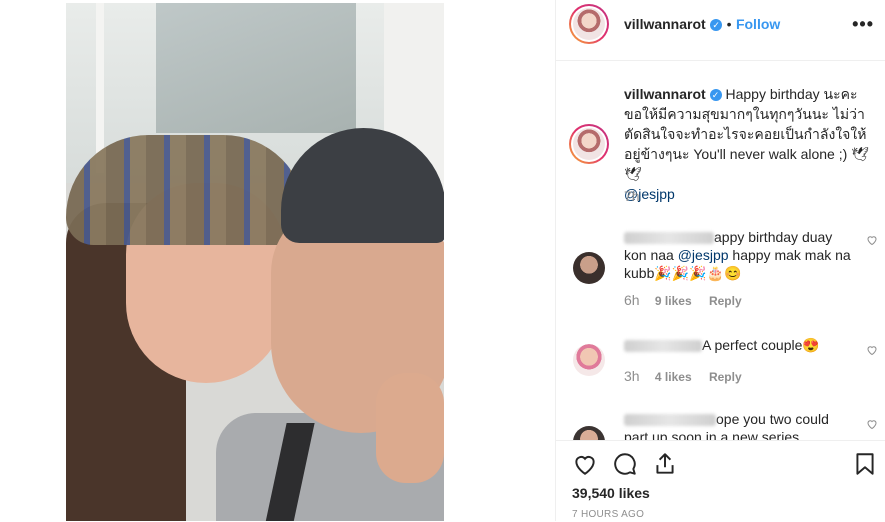  What do you see at coordinates (665, 464) in the screenshot?
I see `share-icon` at bounding box center [665, 464].